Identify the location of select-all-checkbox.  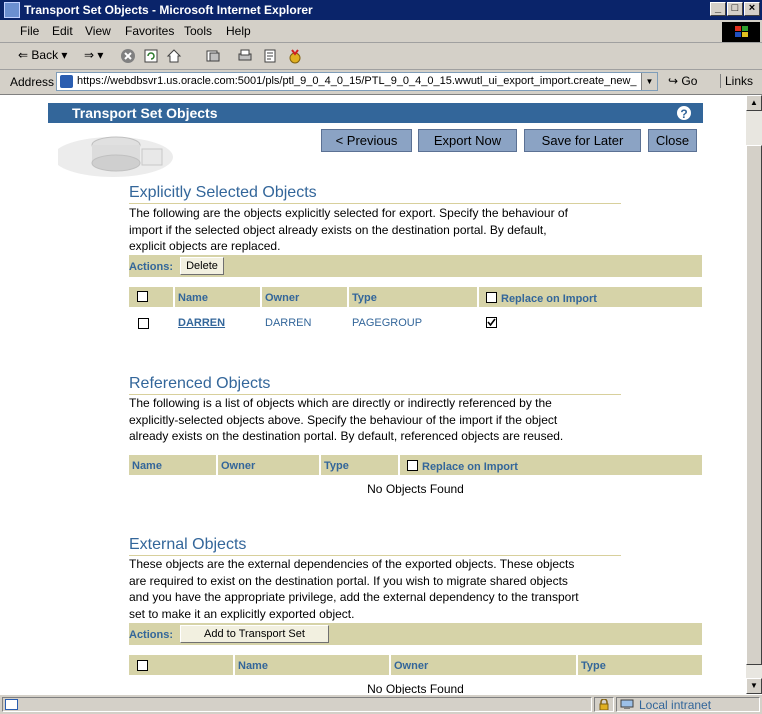
(142, 296).